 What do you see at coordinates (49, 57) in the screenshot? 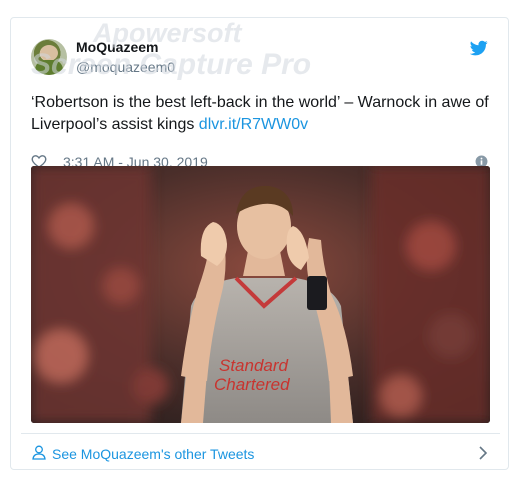
I see `avatar` at bounding box center [49, 57].